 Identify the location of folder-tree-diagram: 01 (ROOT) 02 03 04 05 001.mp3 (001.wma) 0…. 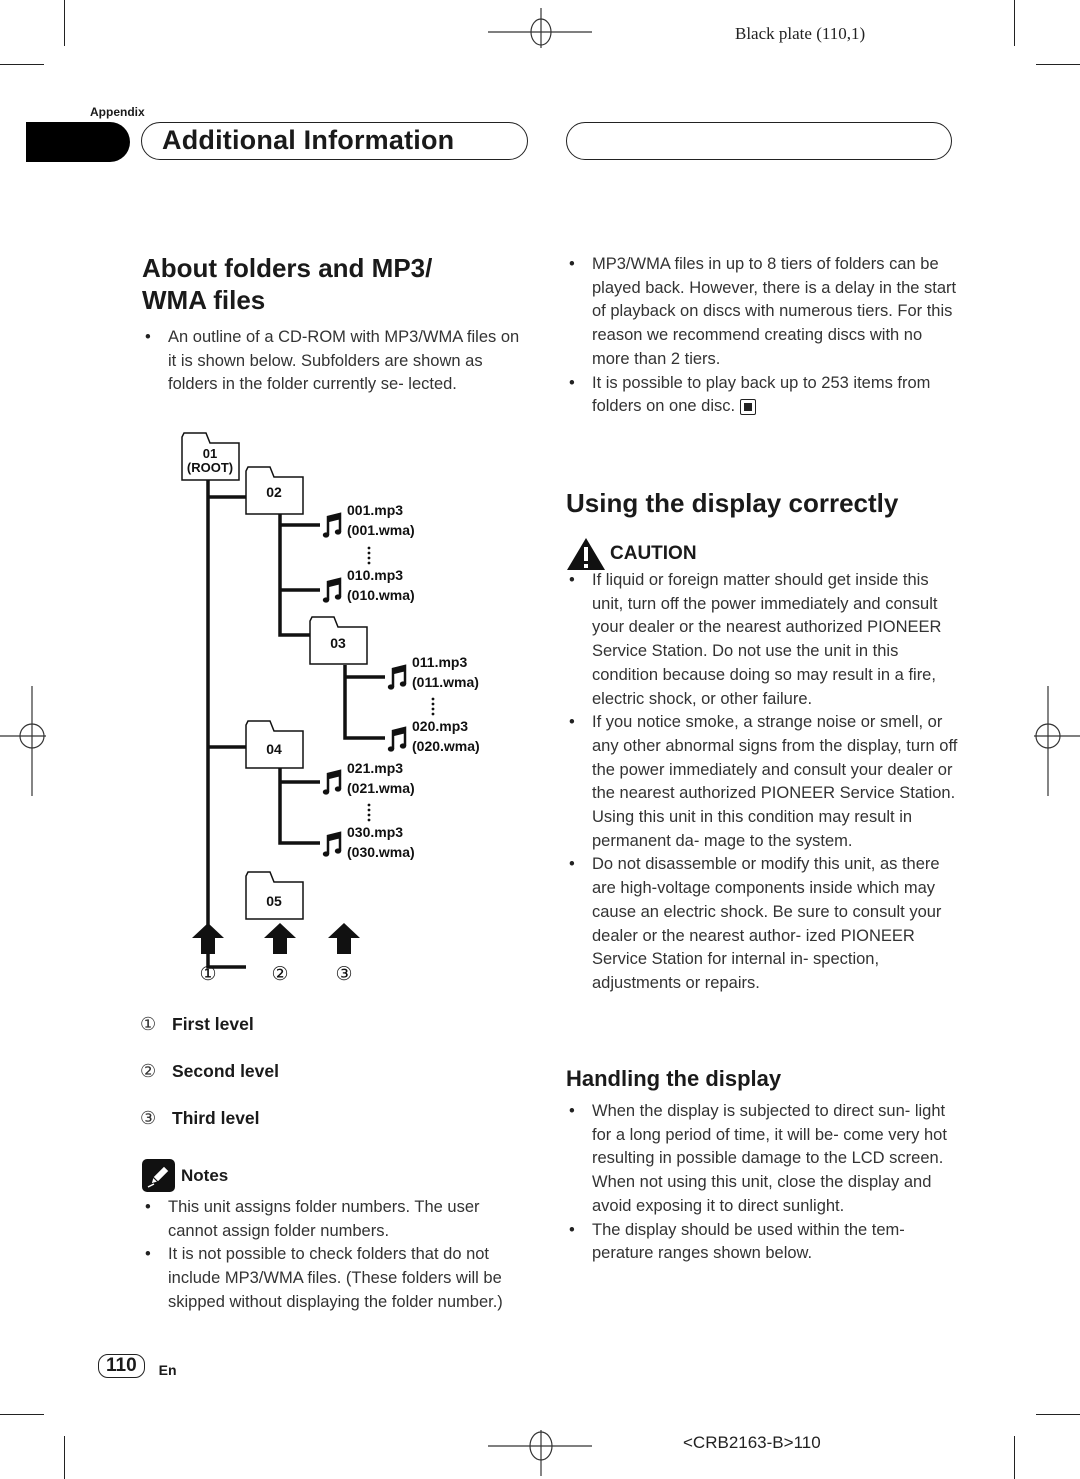
(330, 708).